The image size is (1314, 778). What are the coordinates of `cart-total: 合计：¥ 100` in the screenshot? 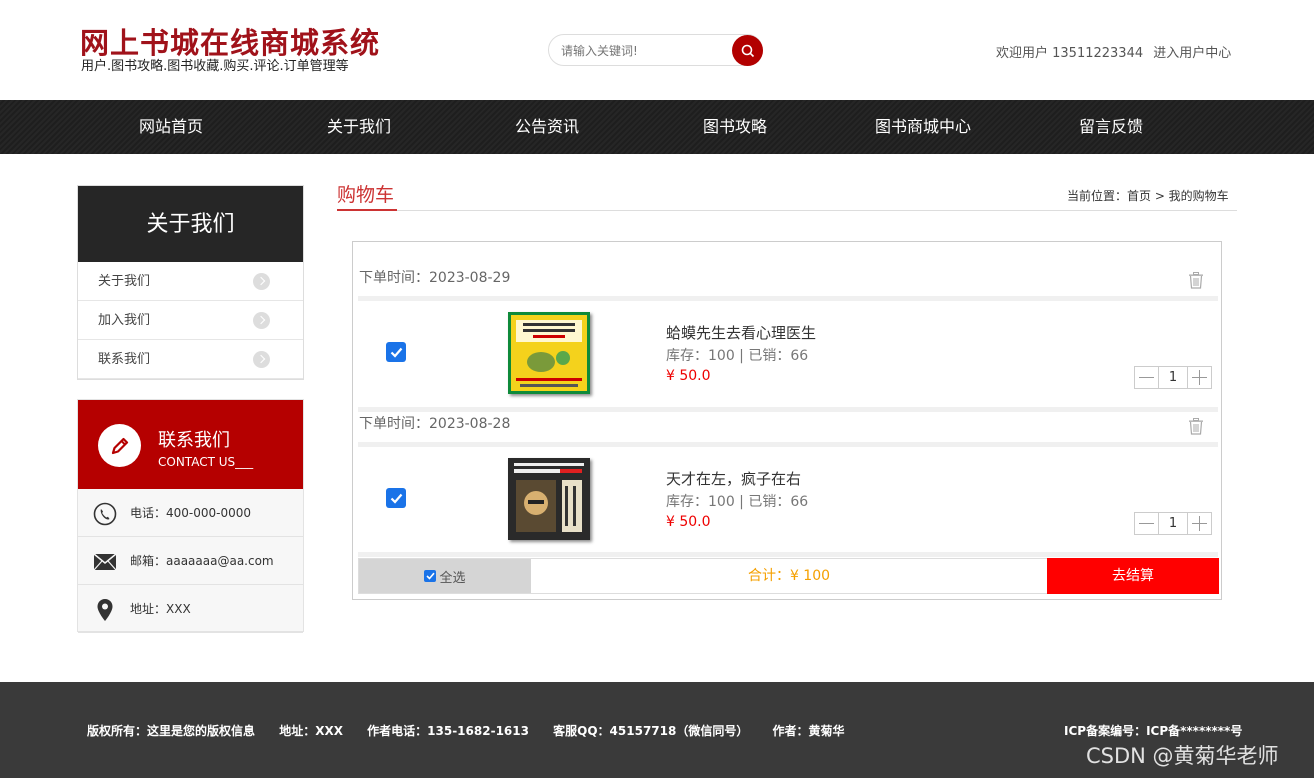 It's located at (789, 576).